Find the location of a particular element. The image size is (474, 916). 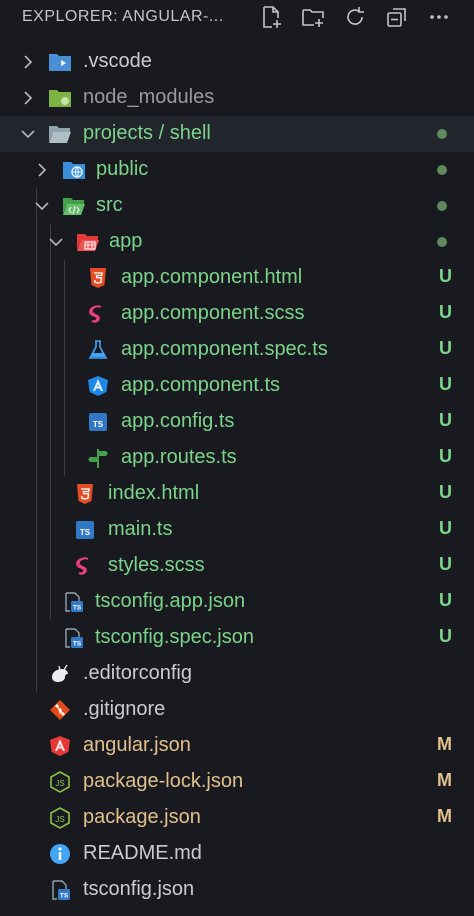

tree-item-main-ts: TS main.ts U is located at coordinates (237, 530).